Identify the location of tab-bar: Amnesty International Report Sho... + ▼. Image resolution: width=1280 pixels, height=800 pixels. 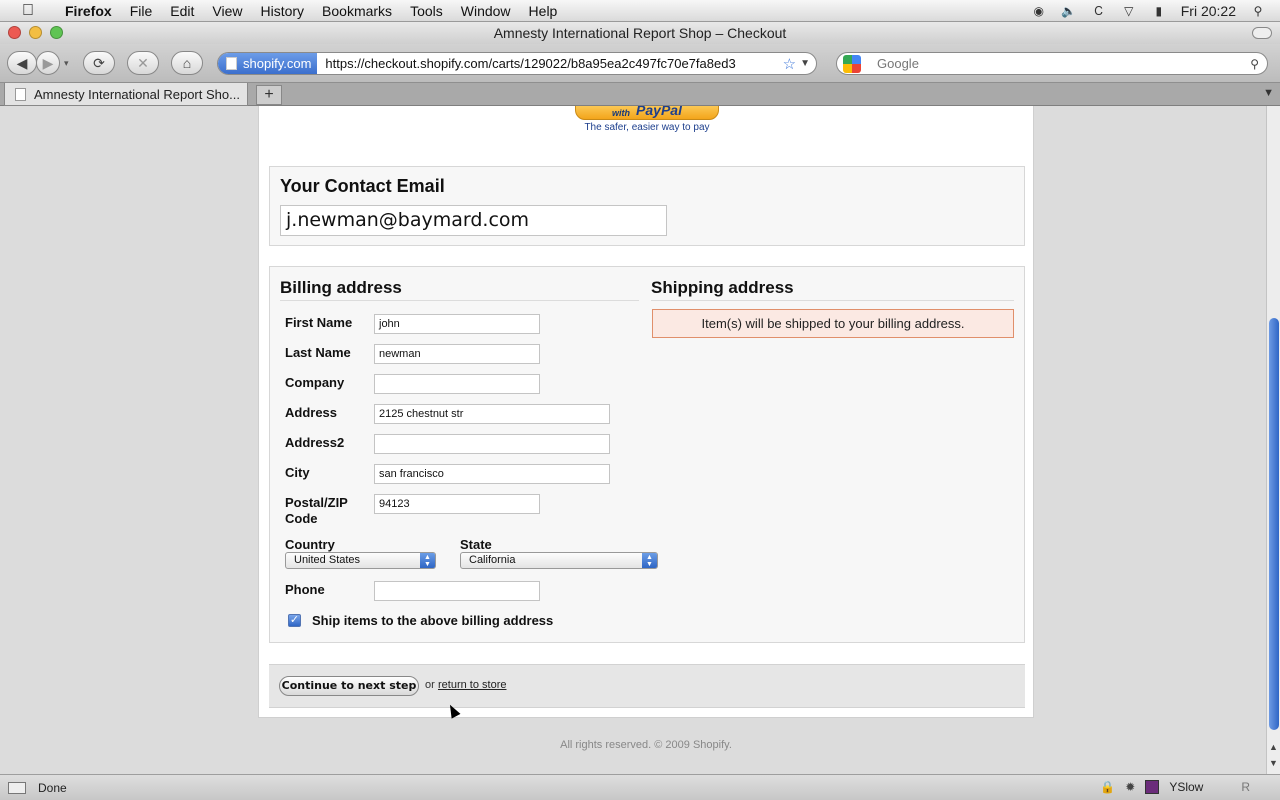
(640, 94).